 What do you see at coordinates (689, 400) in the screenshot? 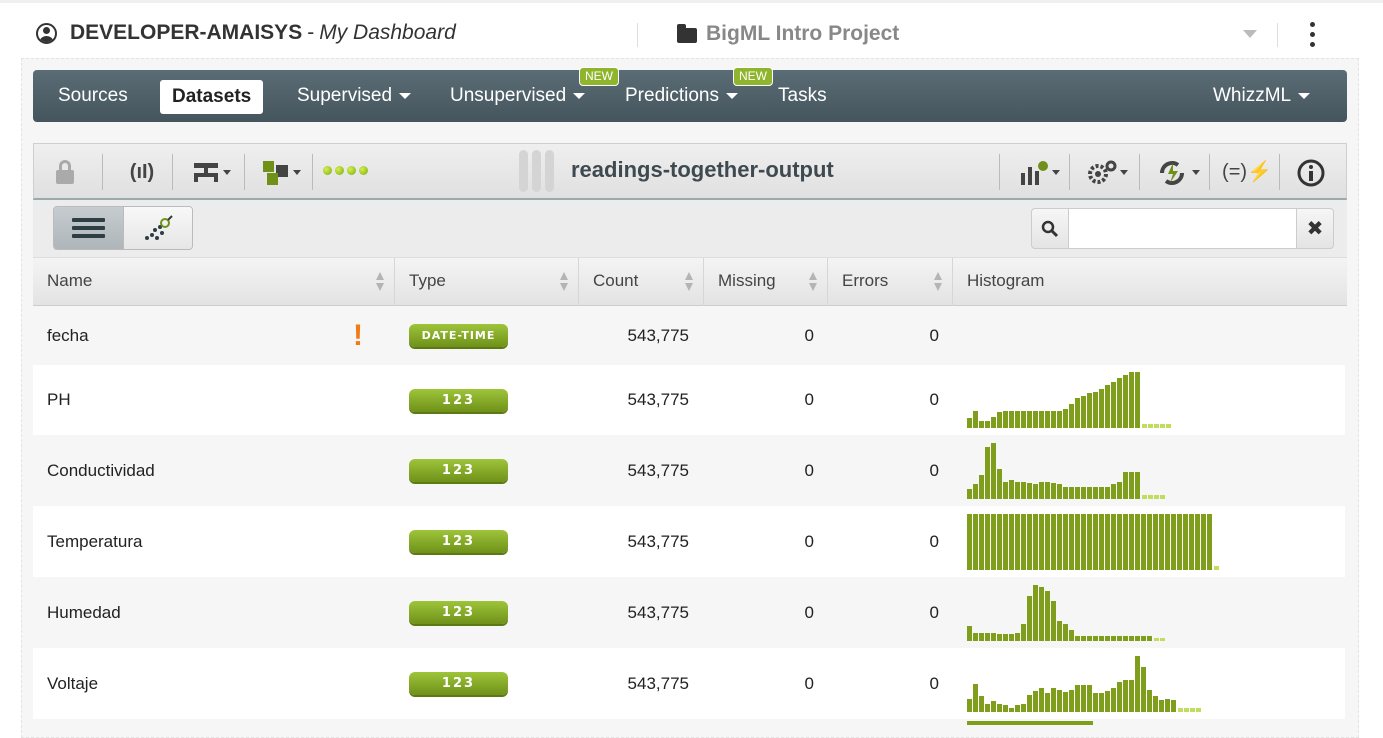
I see `table-row: PH 123 543,775 0 0` at bounding box center [689, 400].